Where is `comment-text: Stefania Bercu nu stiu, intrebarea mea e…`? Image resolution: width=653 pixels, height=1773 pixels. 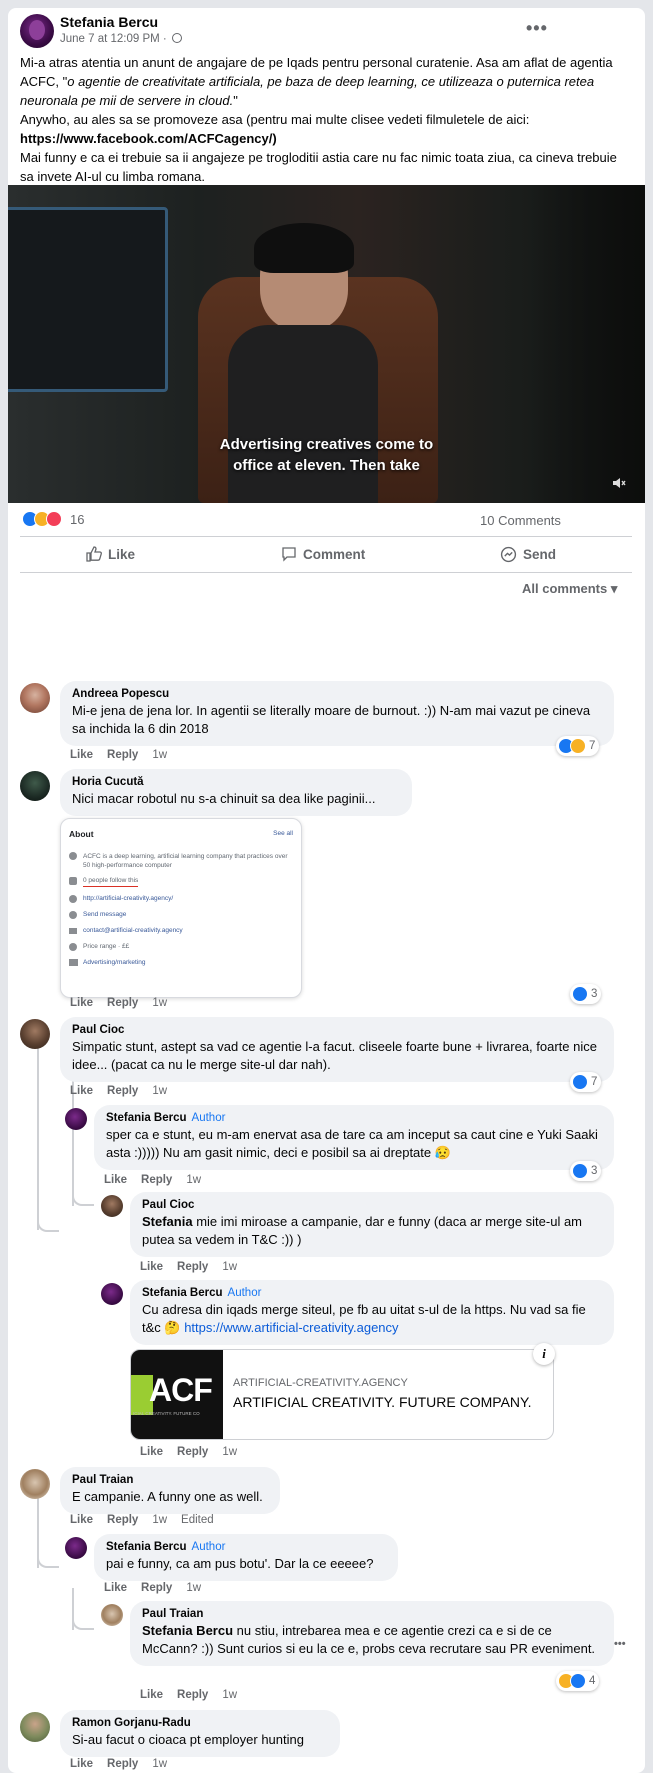
comment-text: Stefania Bercu nu stiu, intrebarea mea e… is located at coordinates (369, 1639).